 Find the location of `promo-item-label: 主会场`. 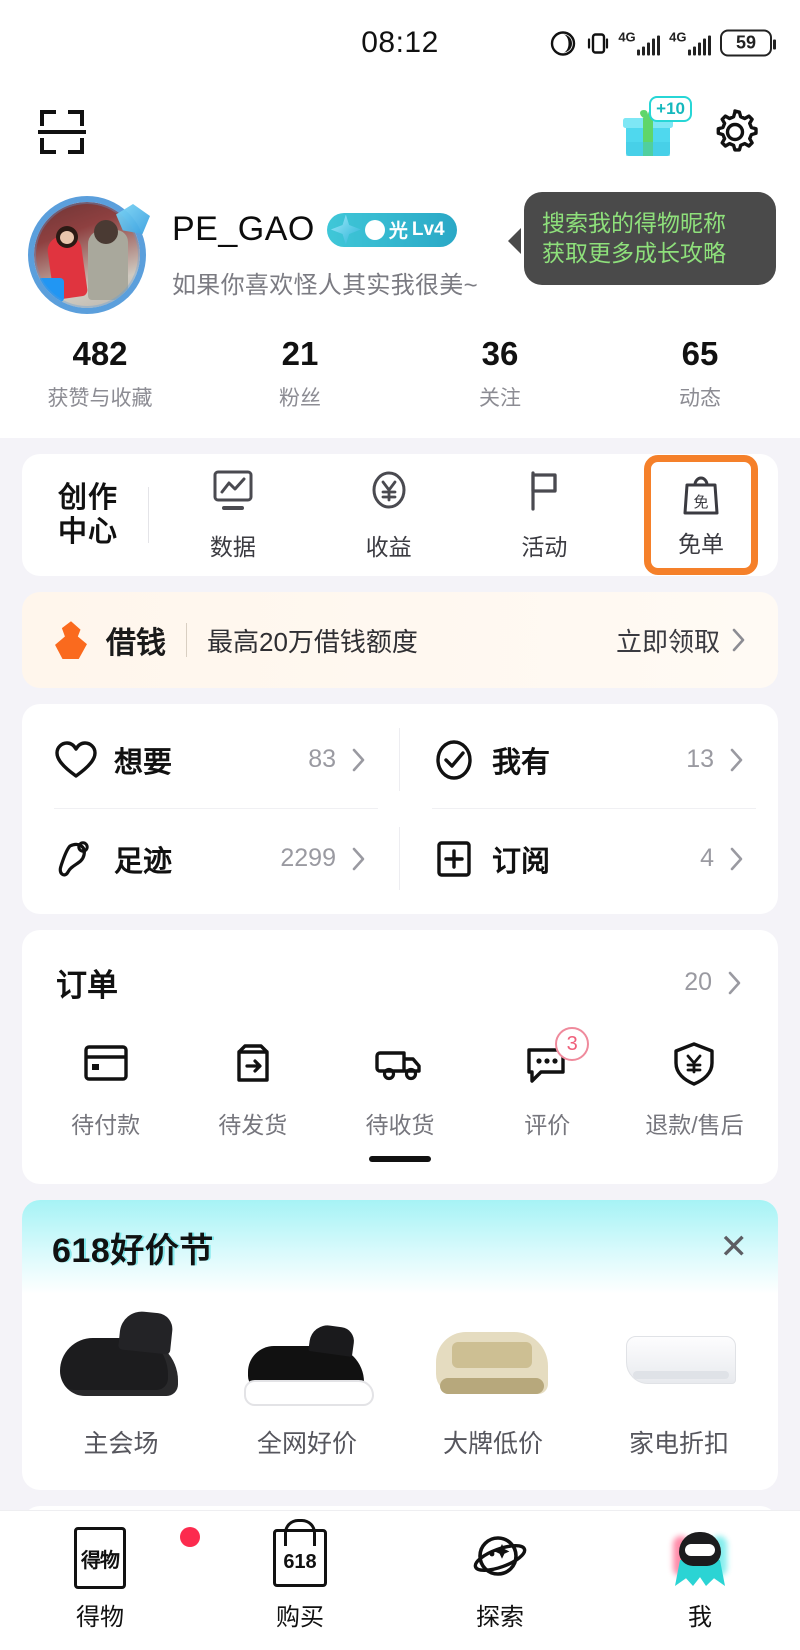

promo-item-label: 主会场 is located at coordinates (121, 1444).